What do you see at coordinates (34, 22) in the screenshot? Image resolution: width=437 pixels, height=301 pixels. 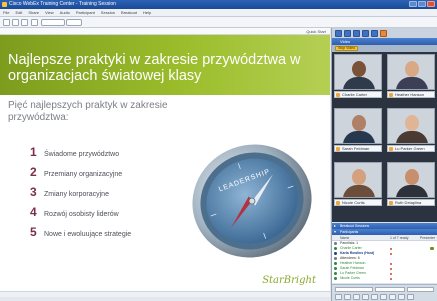 I see `share-icon` at bounding box center [34, 22].